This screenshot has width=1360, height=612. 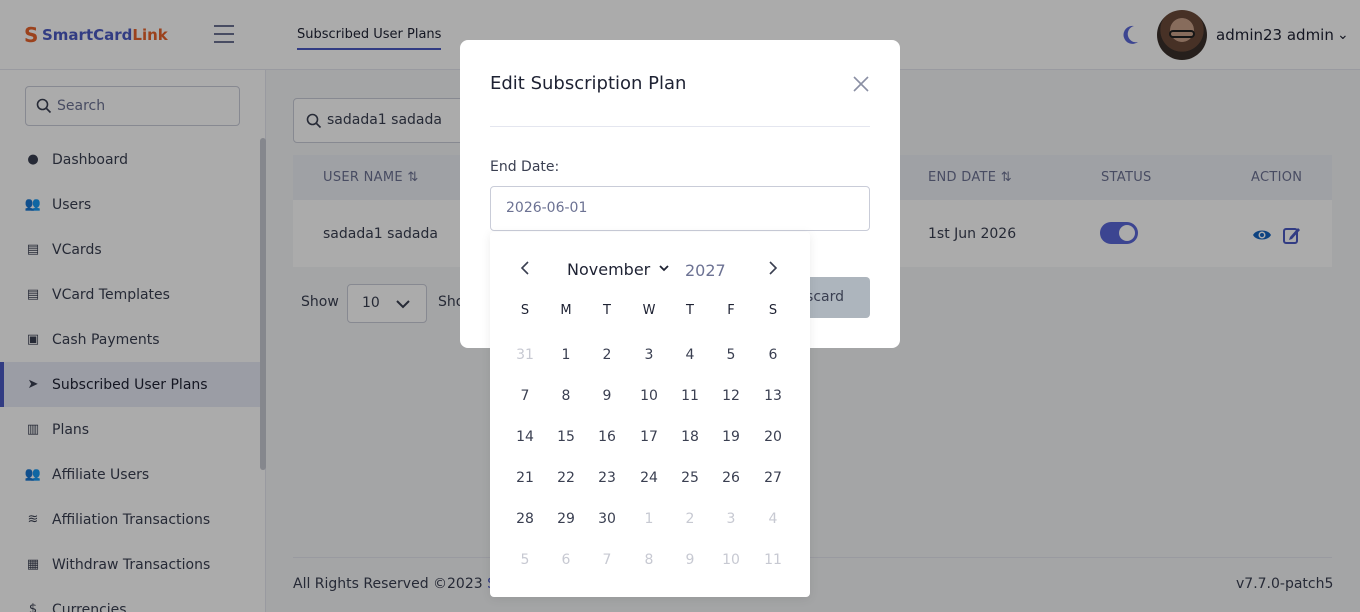 What do you see at coordinates (773, 396) in the screenshot?
I see `calendar-day: 13` at bounding box center [773, 396].